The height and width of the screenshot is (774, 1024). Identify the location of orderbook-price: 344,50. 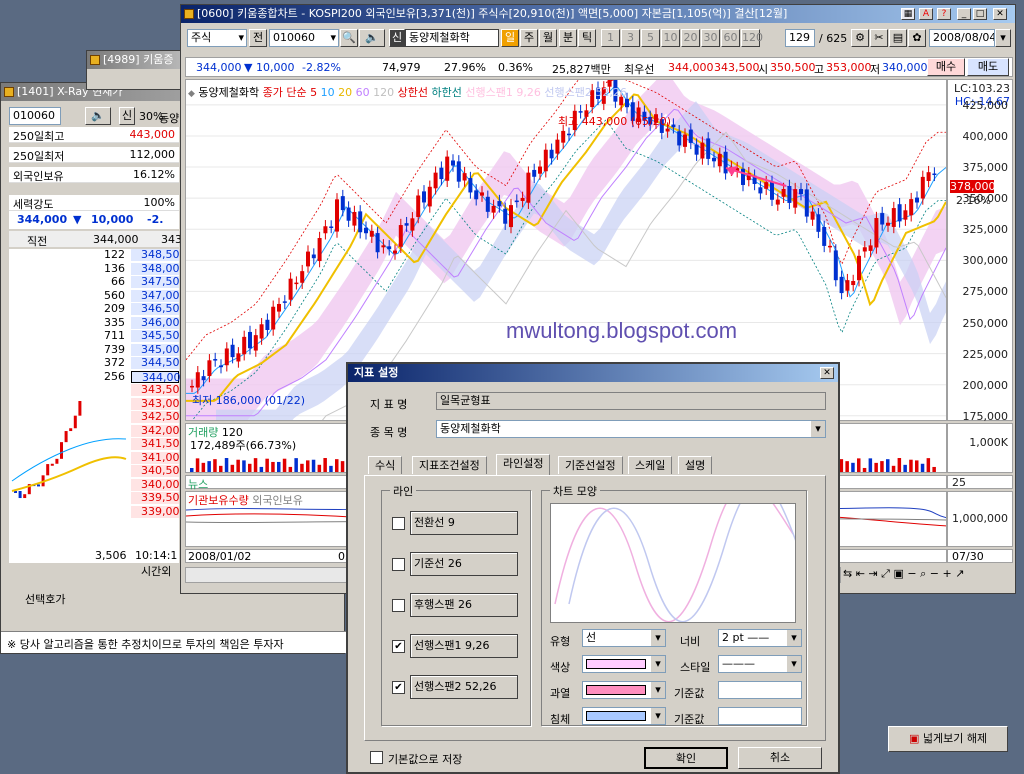
(155, 363).